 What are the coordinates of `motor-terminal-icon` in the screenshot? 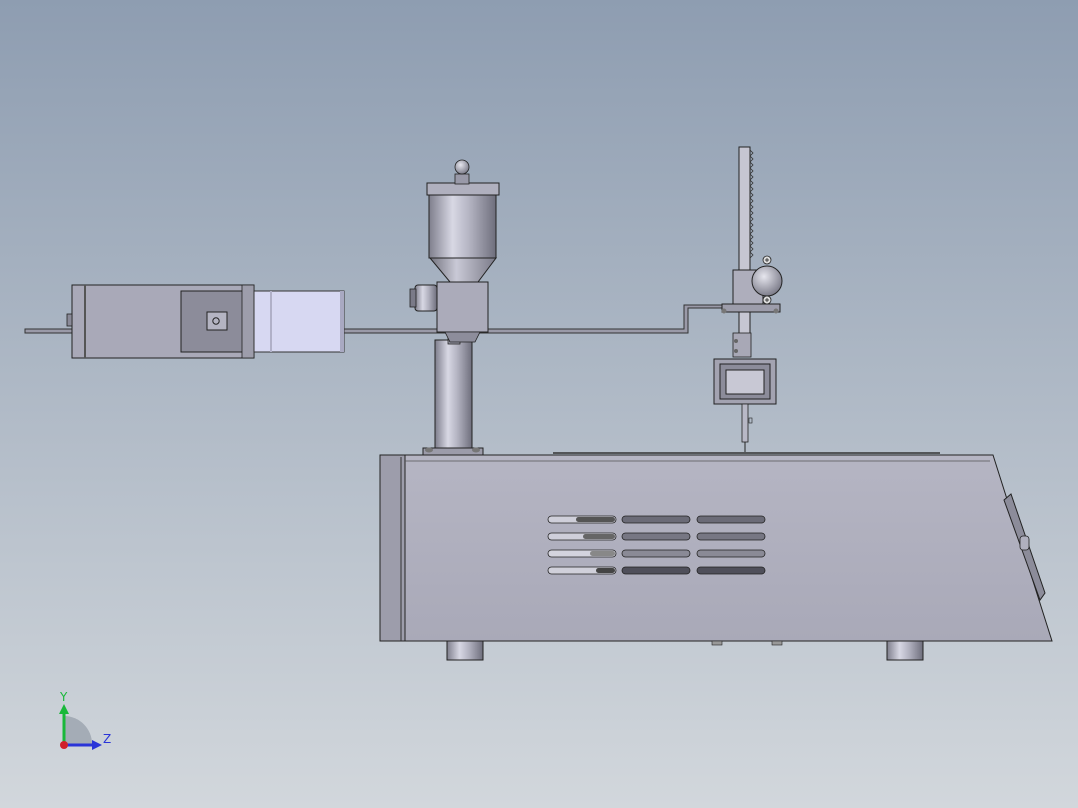 It's located at (217, 321).